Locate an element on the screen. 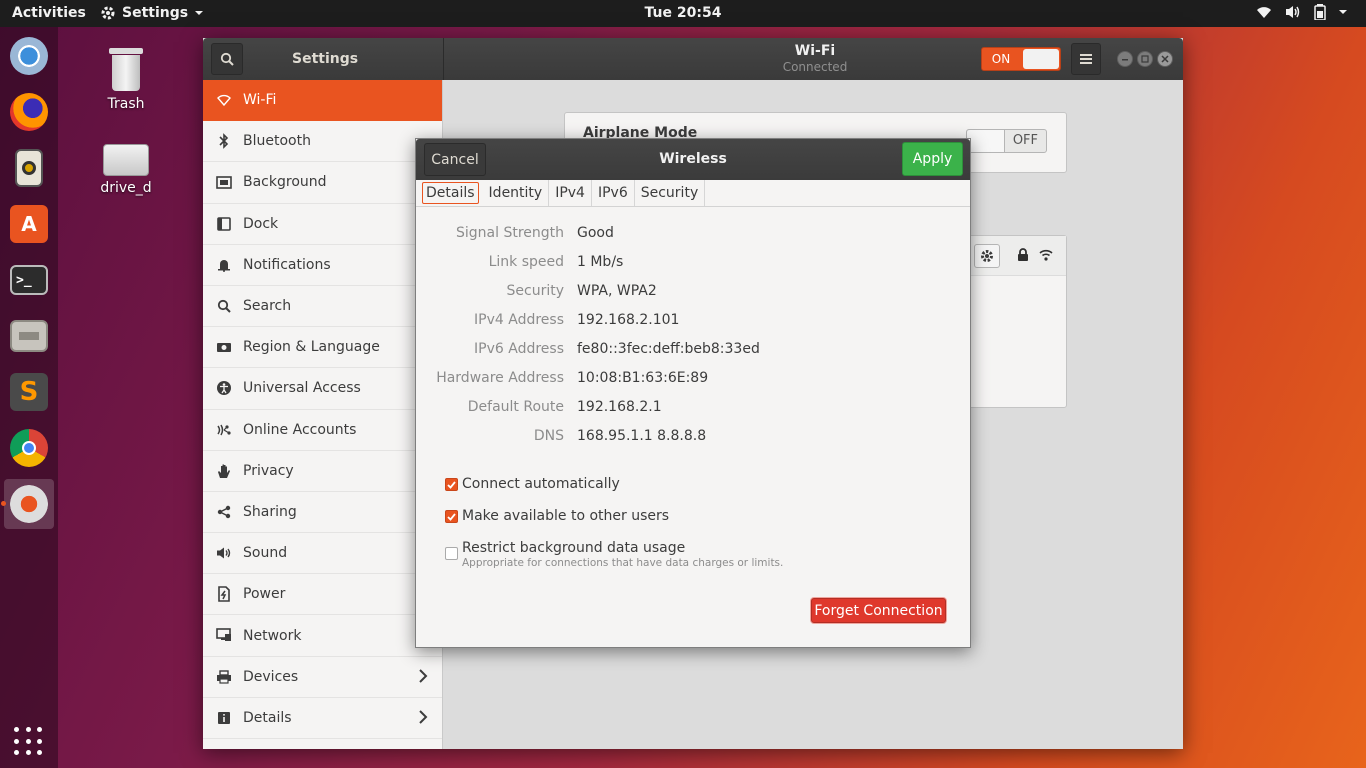 The width and height of the screenshot is (1366, 768). detail-key: IPv6 Address is located at coordinates (519, 349).